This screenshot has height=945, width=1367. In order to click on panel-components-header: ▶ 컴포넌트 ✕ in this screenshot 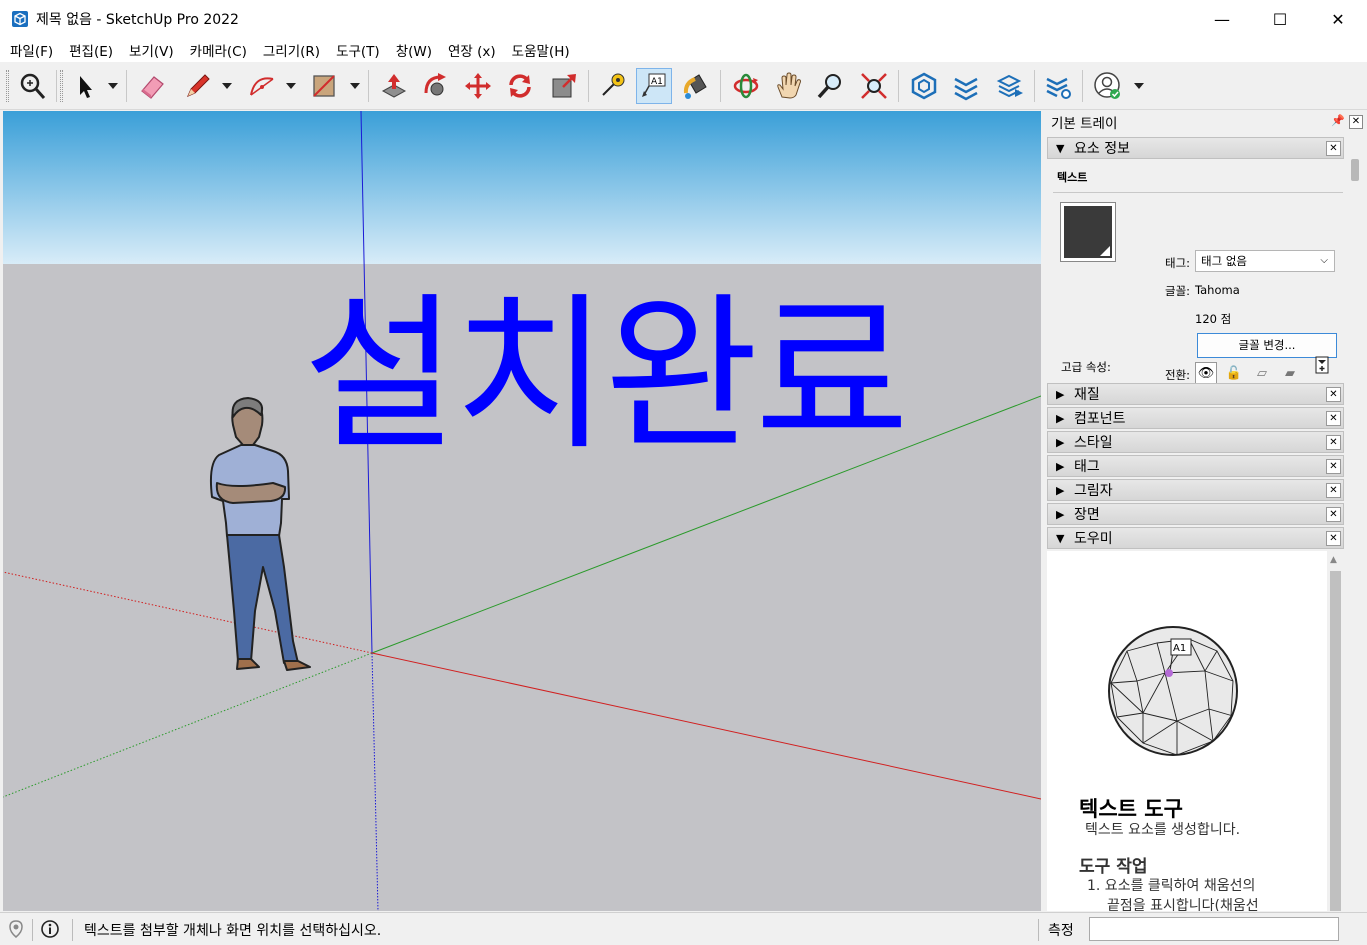, I will do `click(1195, 418)`.